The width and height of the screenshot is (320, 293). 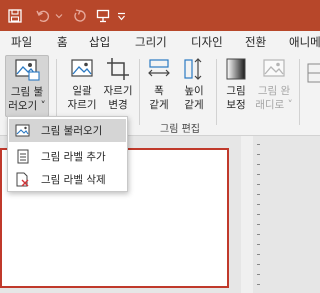 What do you see at coordinates (313, 75) in the screenshot?
I see `grid-icon` at bounding box center [313, 75].